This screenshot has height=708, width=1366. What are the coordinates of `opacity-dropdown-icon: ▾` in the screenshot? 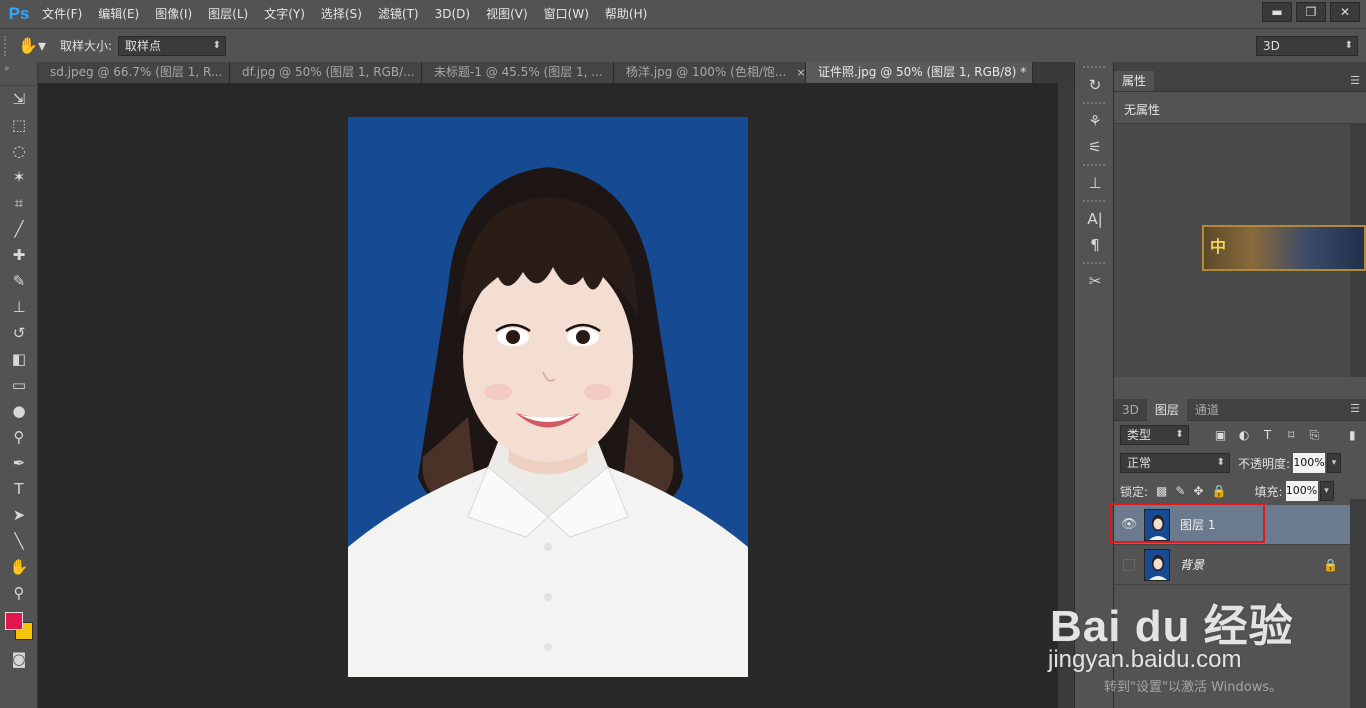 It's located at (1334, 463).